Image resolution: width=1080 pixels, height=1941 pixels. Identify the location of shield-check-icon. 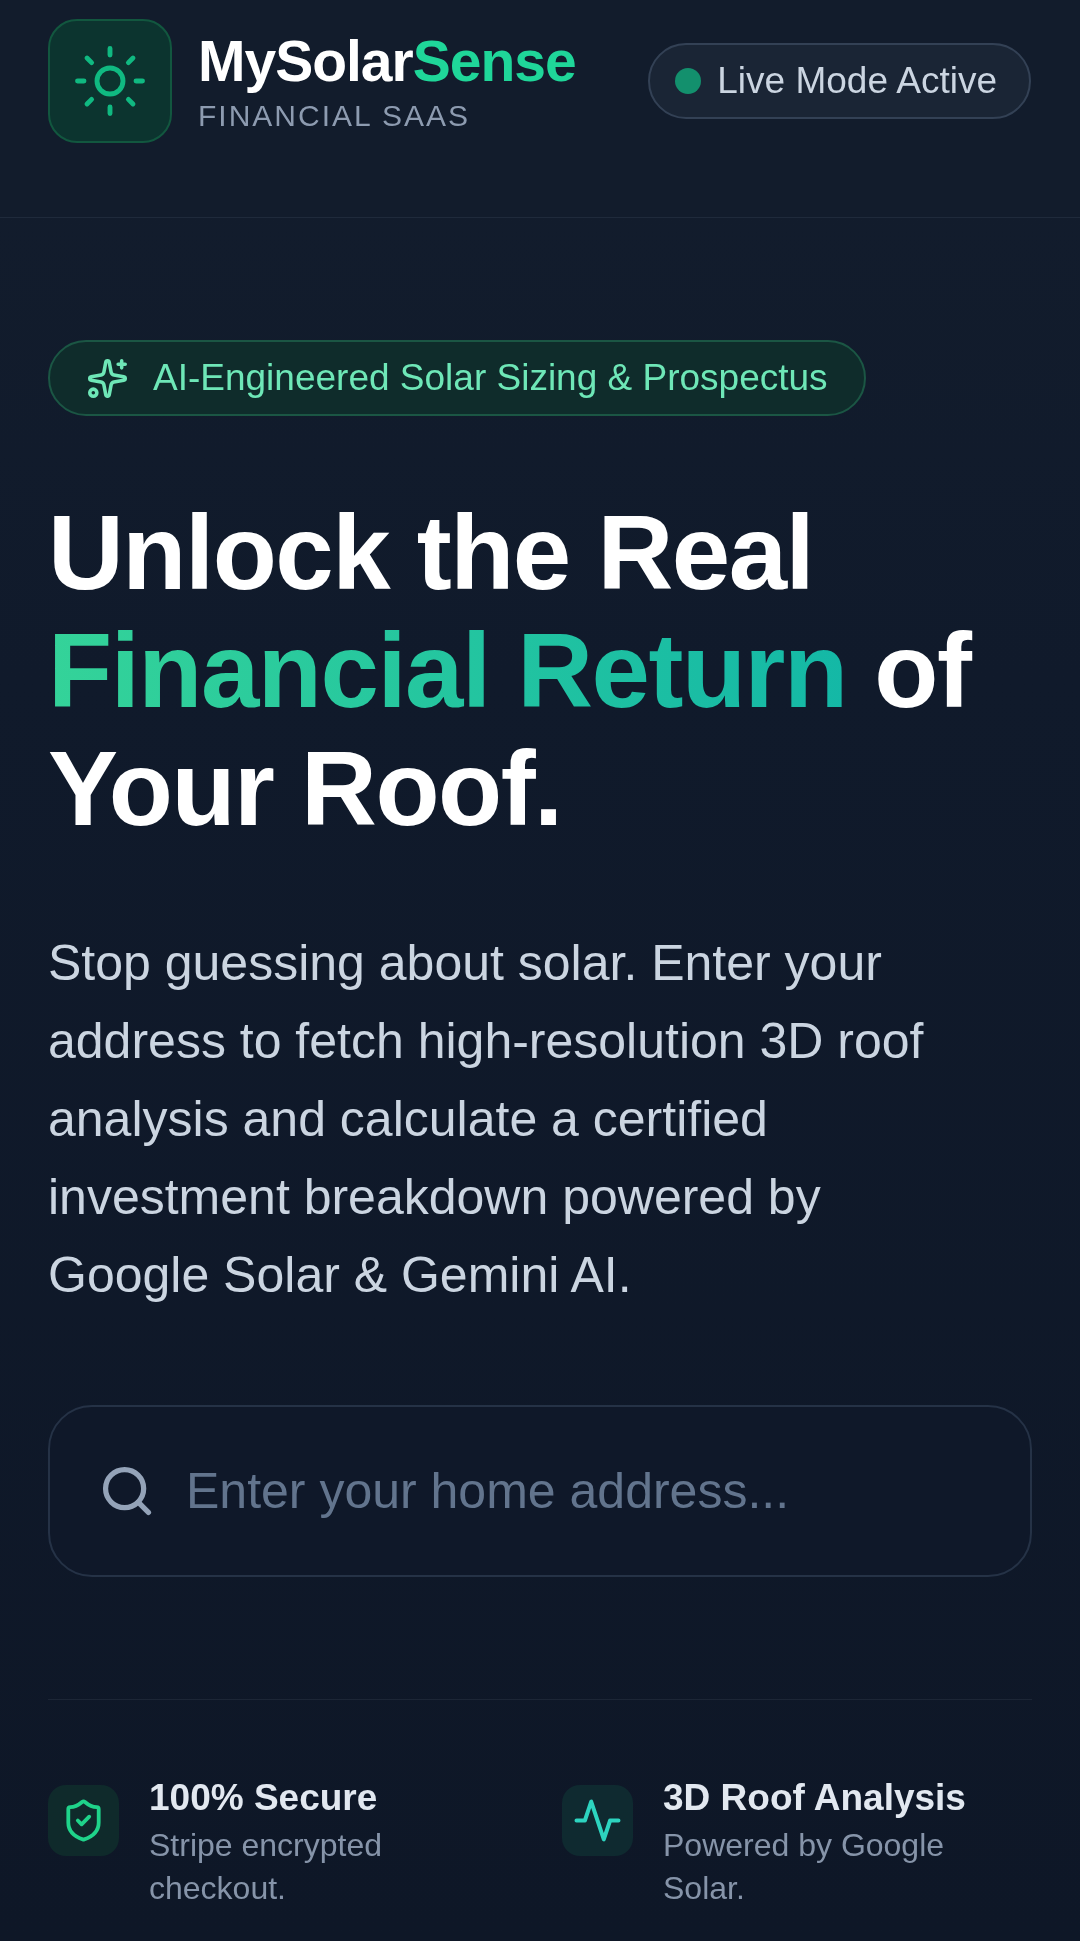
(83, 1820).